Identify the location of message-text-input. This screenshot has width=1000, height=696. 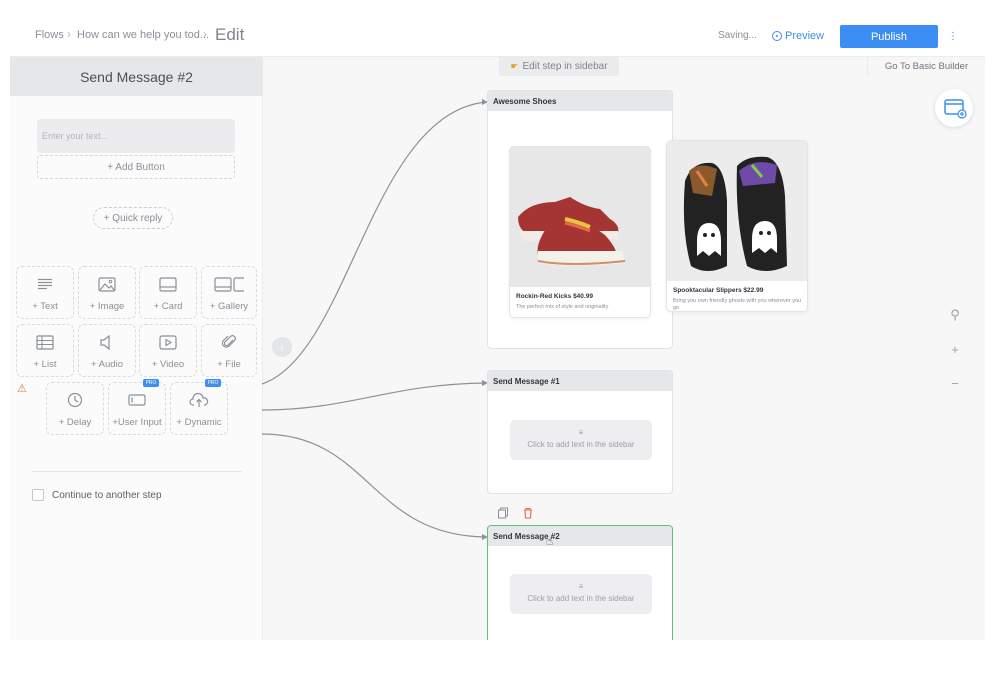
(136, 136).